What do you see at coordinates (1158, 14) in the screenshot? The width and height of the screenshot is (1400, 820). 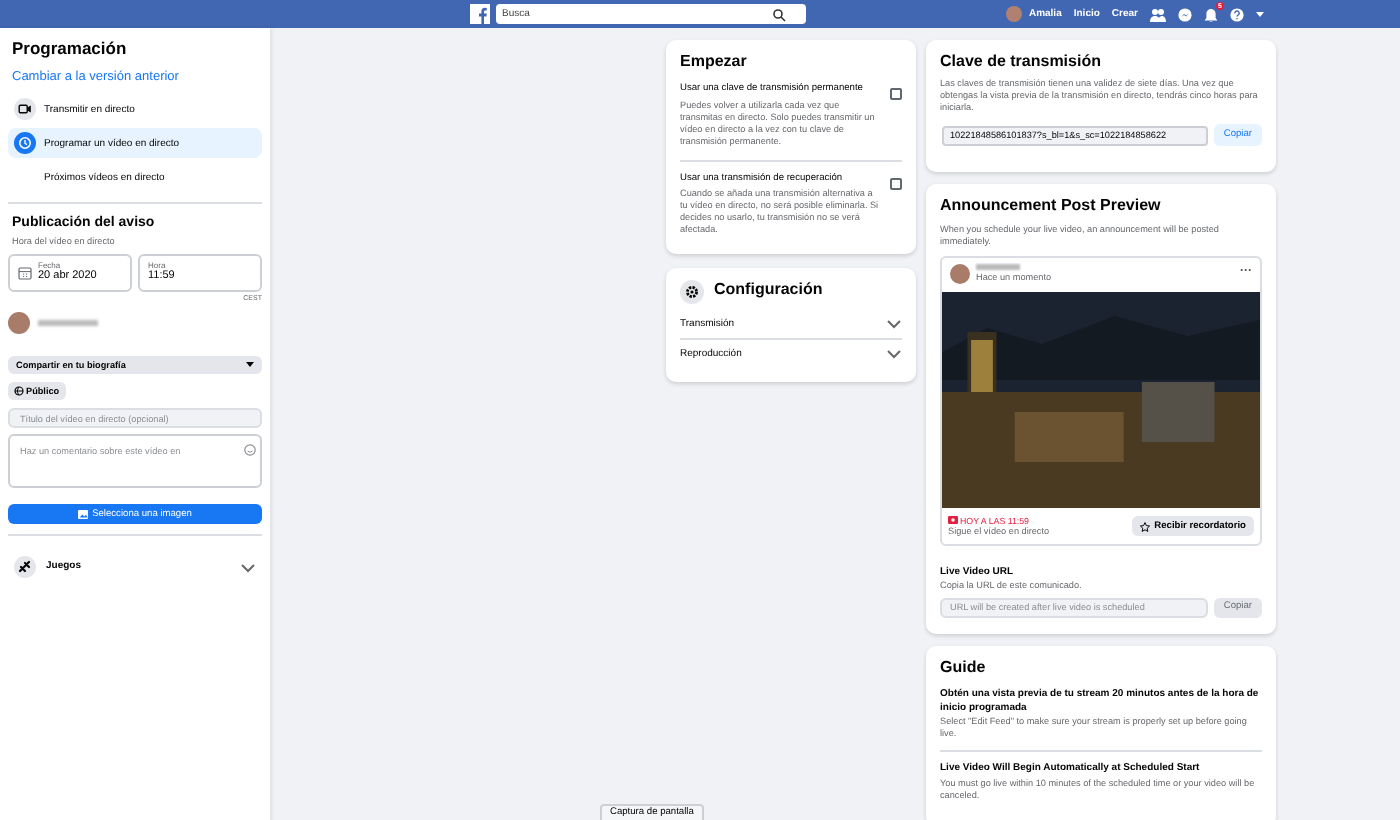 I see `friends-icon` at bounding box center [1158, 14].